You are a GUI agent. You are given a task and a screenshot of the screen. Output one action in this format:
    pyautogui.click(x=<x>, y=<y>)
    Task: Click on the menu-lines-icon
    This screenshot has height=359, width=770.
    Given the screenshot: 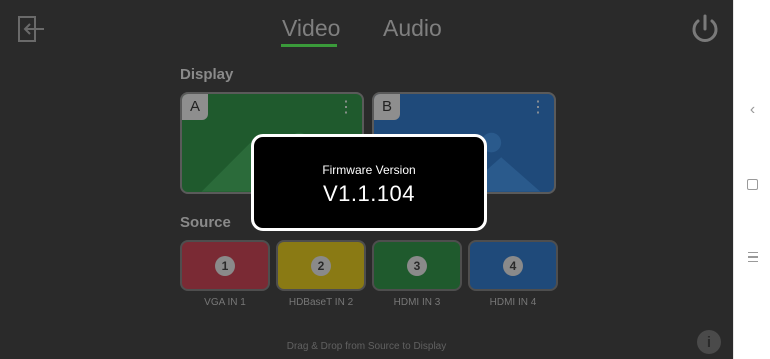 What is the action you would take?
    pyautogui.click(x=752, y=257)
    